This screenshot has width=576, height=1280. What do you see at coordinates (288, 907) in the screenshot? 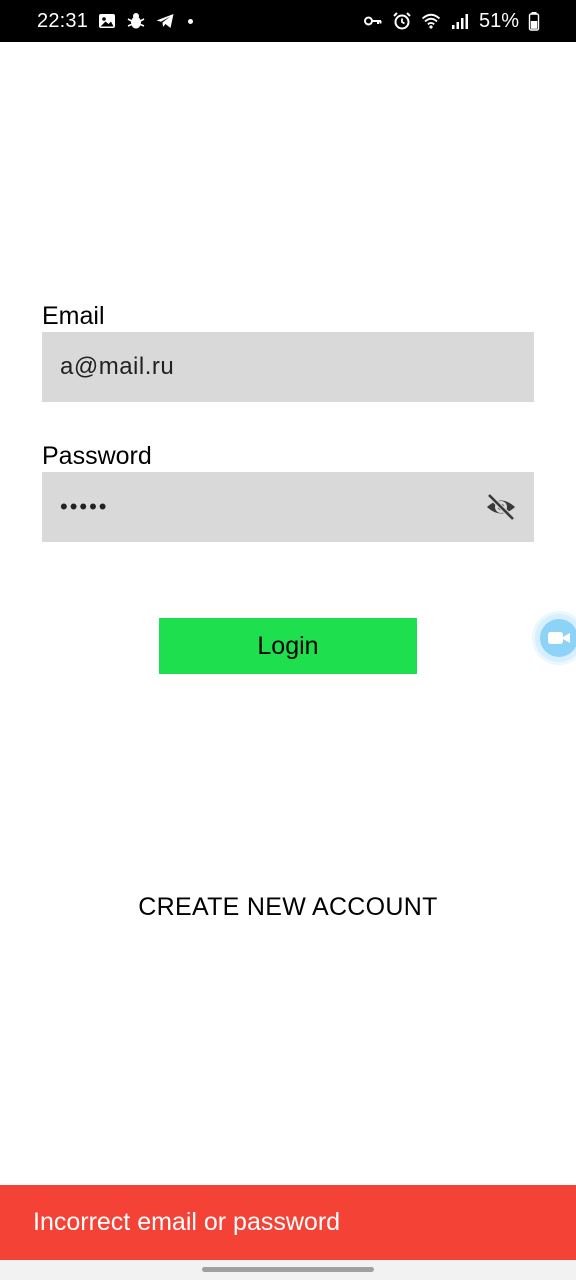
I see `create-account-link: CREATE NEW ACCOUNT` at bounding box center [288, 907].